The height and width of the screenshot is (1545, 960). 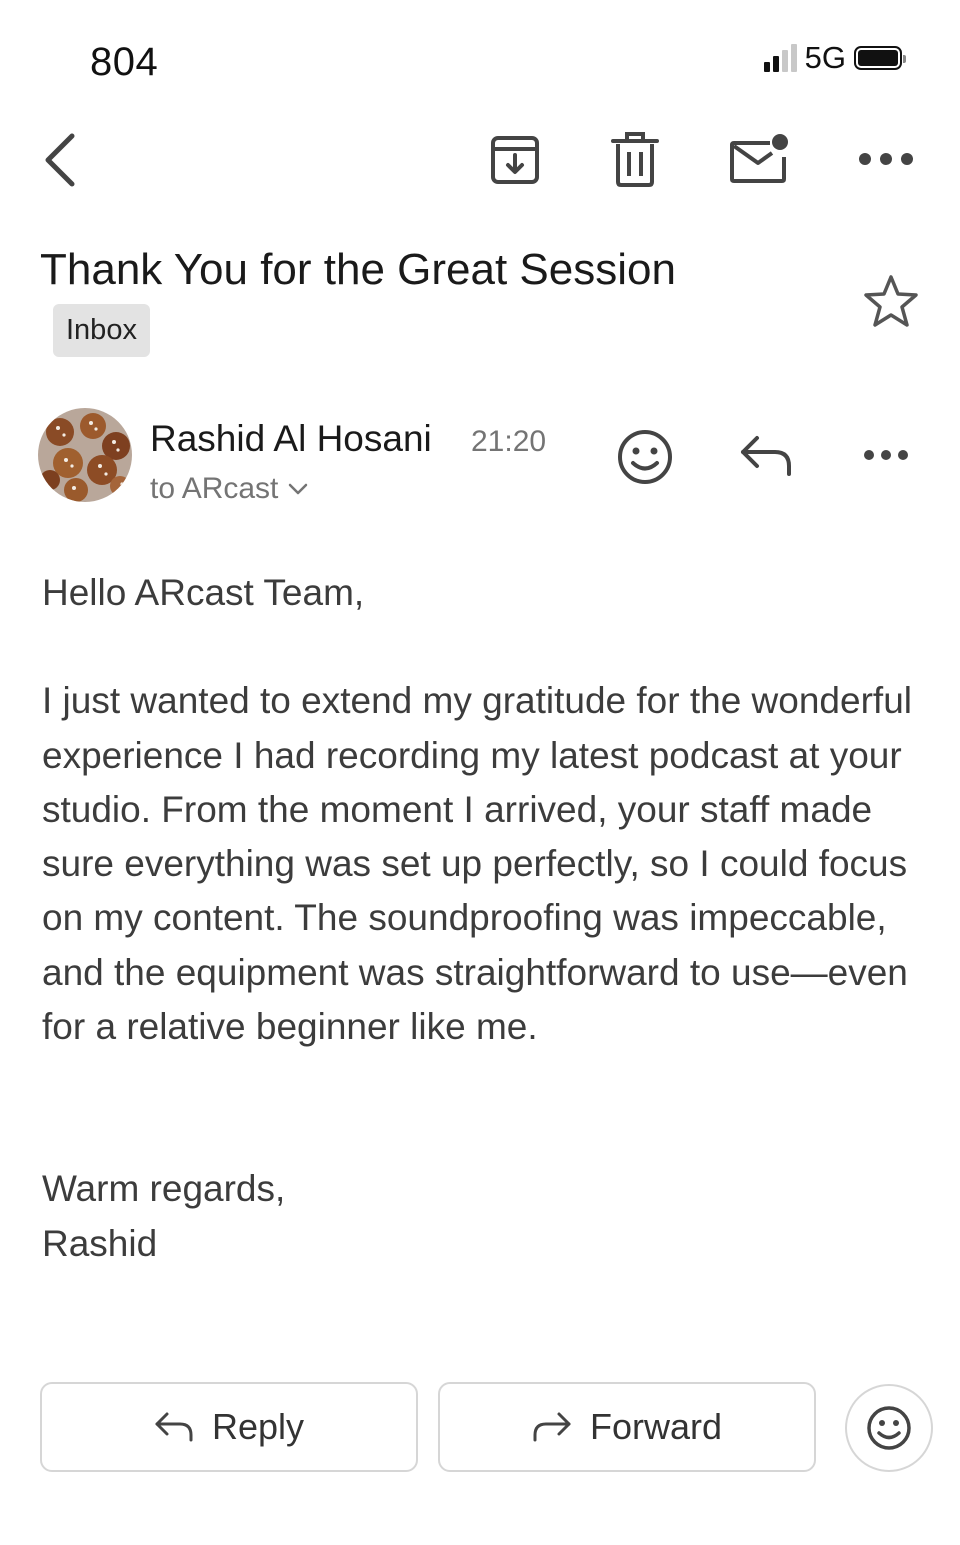 I want to click on more-options-button, so click(x=886, y=159).